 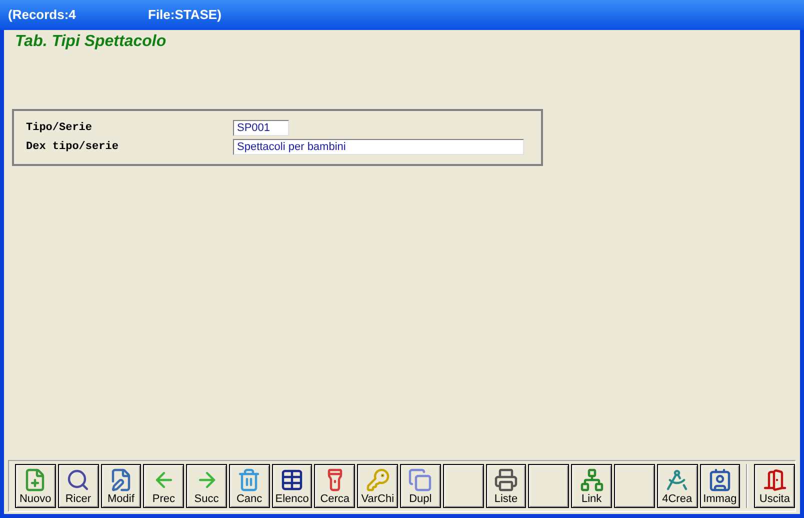 I want to click on toolbar-button: Succ, so click(x=206, y=486).